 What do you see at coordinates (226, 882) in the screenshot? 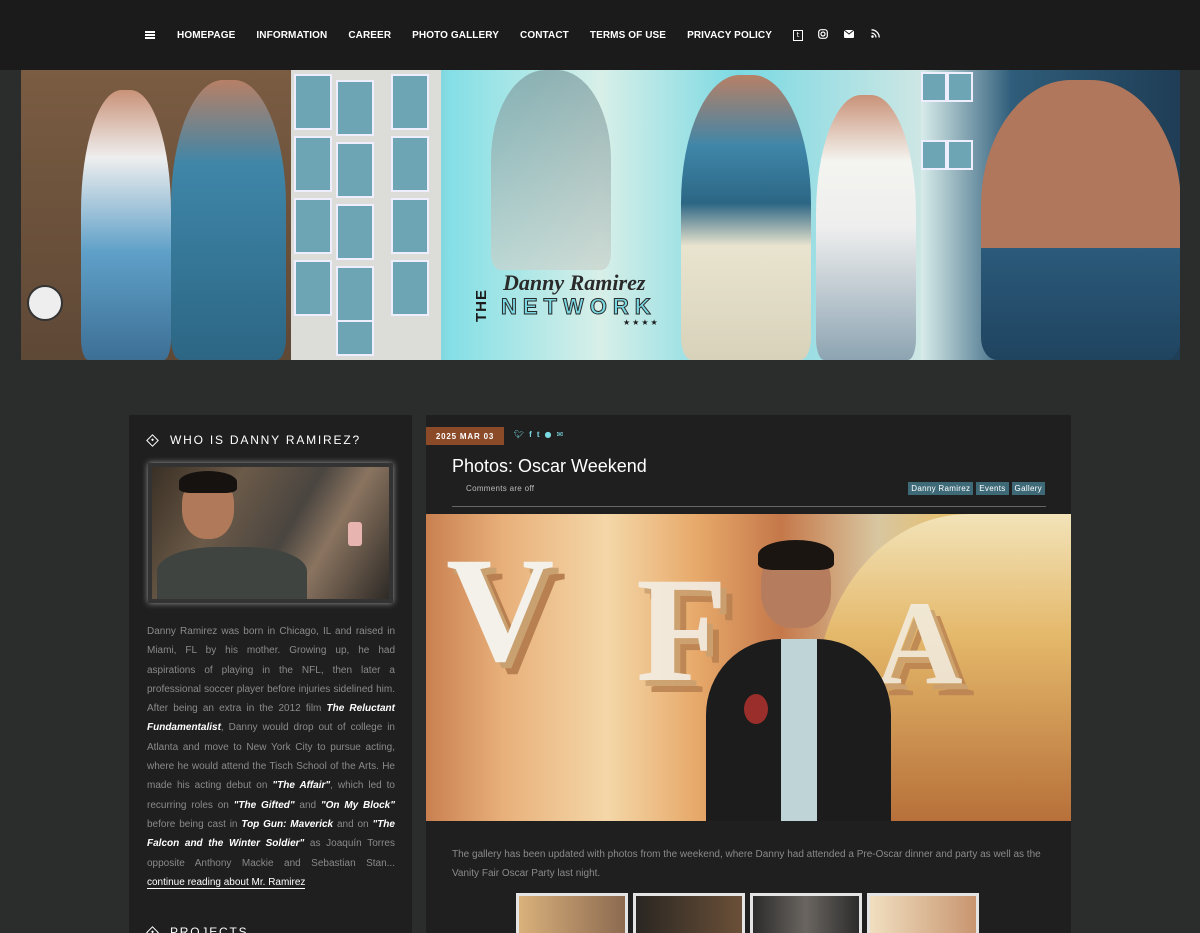
I see `continue-reading-link: continue reading about Mr. Ramirez` at bounding box center [226, 882].